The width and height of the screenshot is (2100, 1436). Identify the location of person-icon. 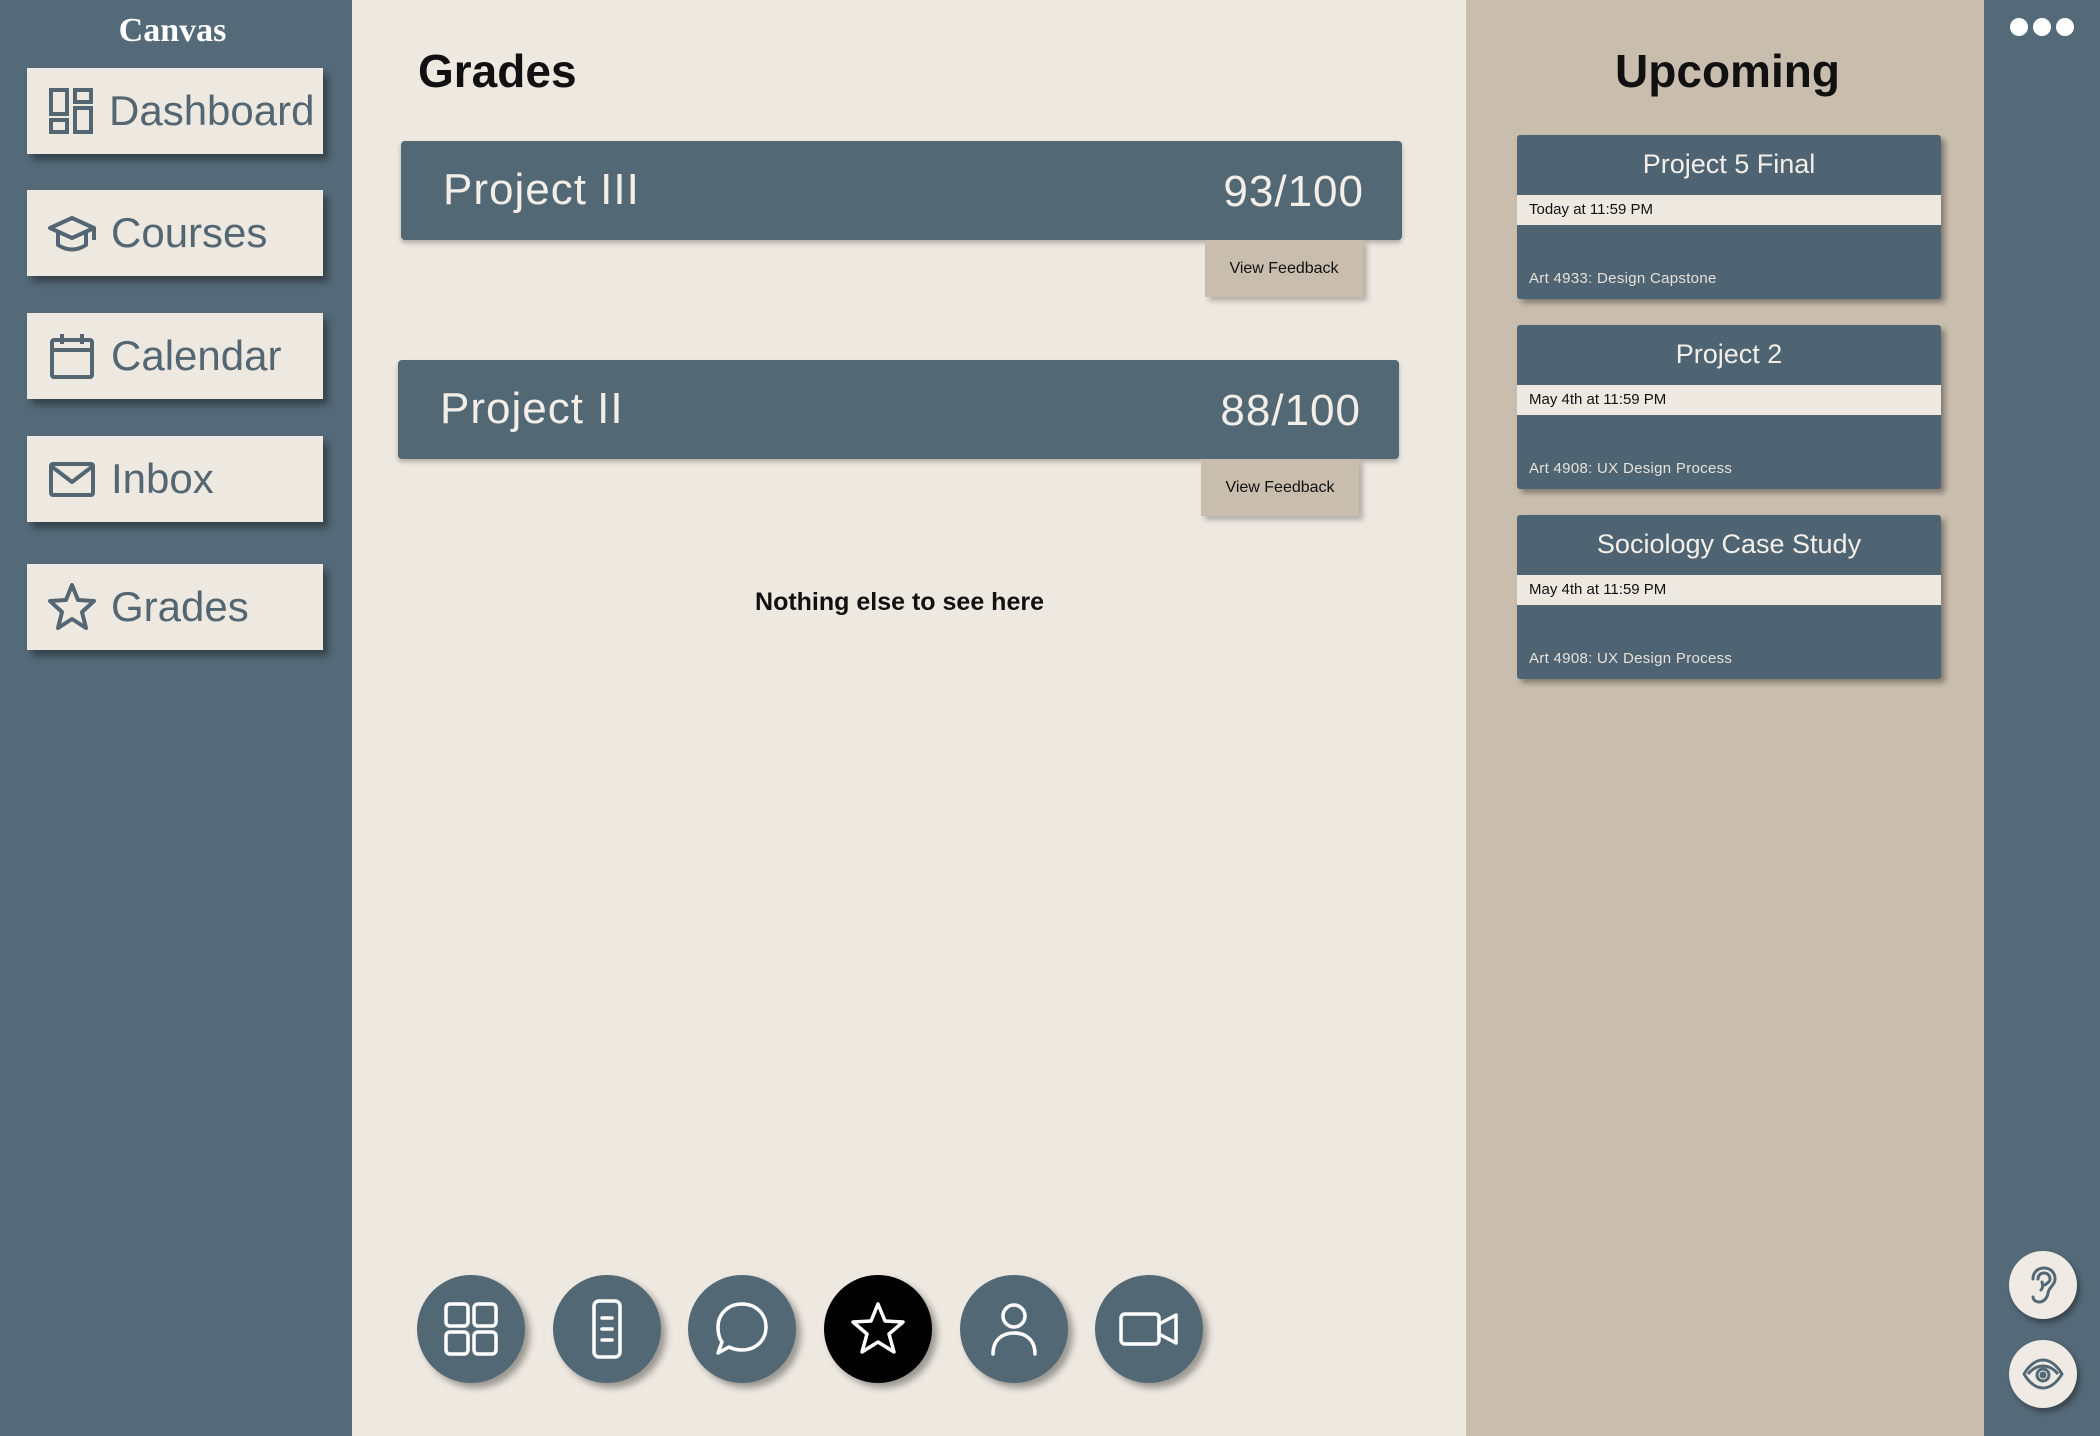
(1014, 1329).